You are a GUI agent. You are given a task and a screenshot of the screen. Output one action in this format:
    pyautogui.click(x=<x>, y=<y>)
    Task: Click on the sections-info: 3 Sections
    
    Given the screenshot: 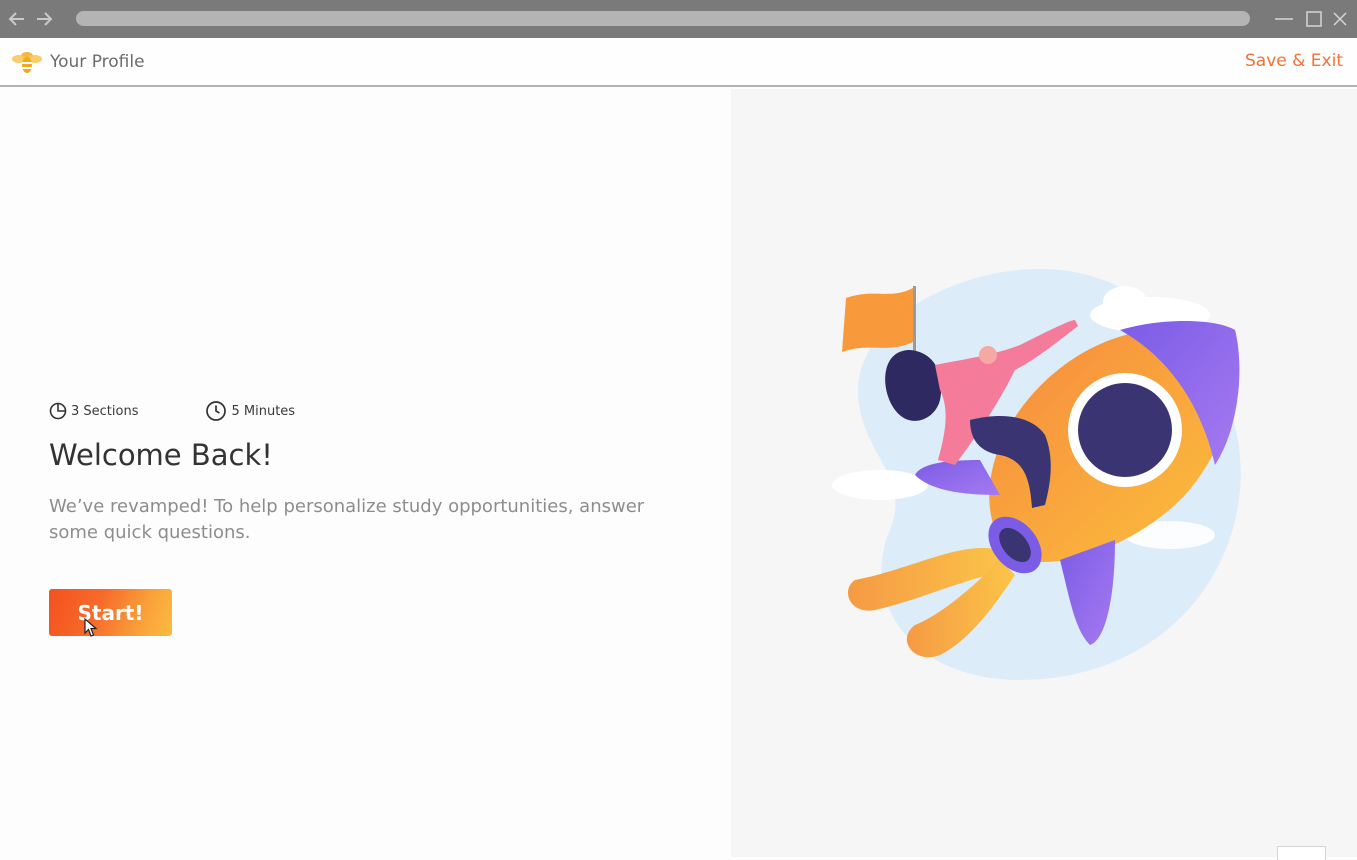 What is the action you would take?
    pyautogui.click(x=93, y=411)
    